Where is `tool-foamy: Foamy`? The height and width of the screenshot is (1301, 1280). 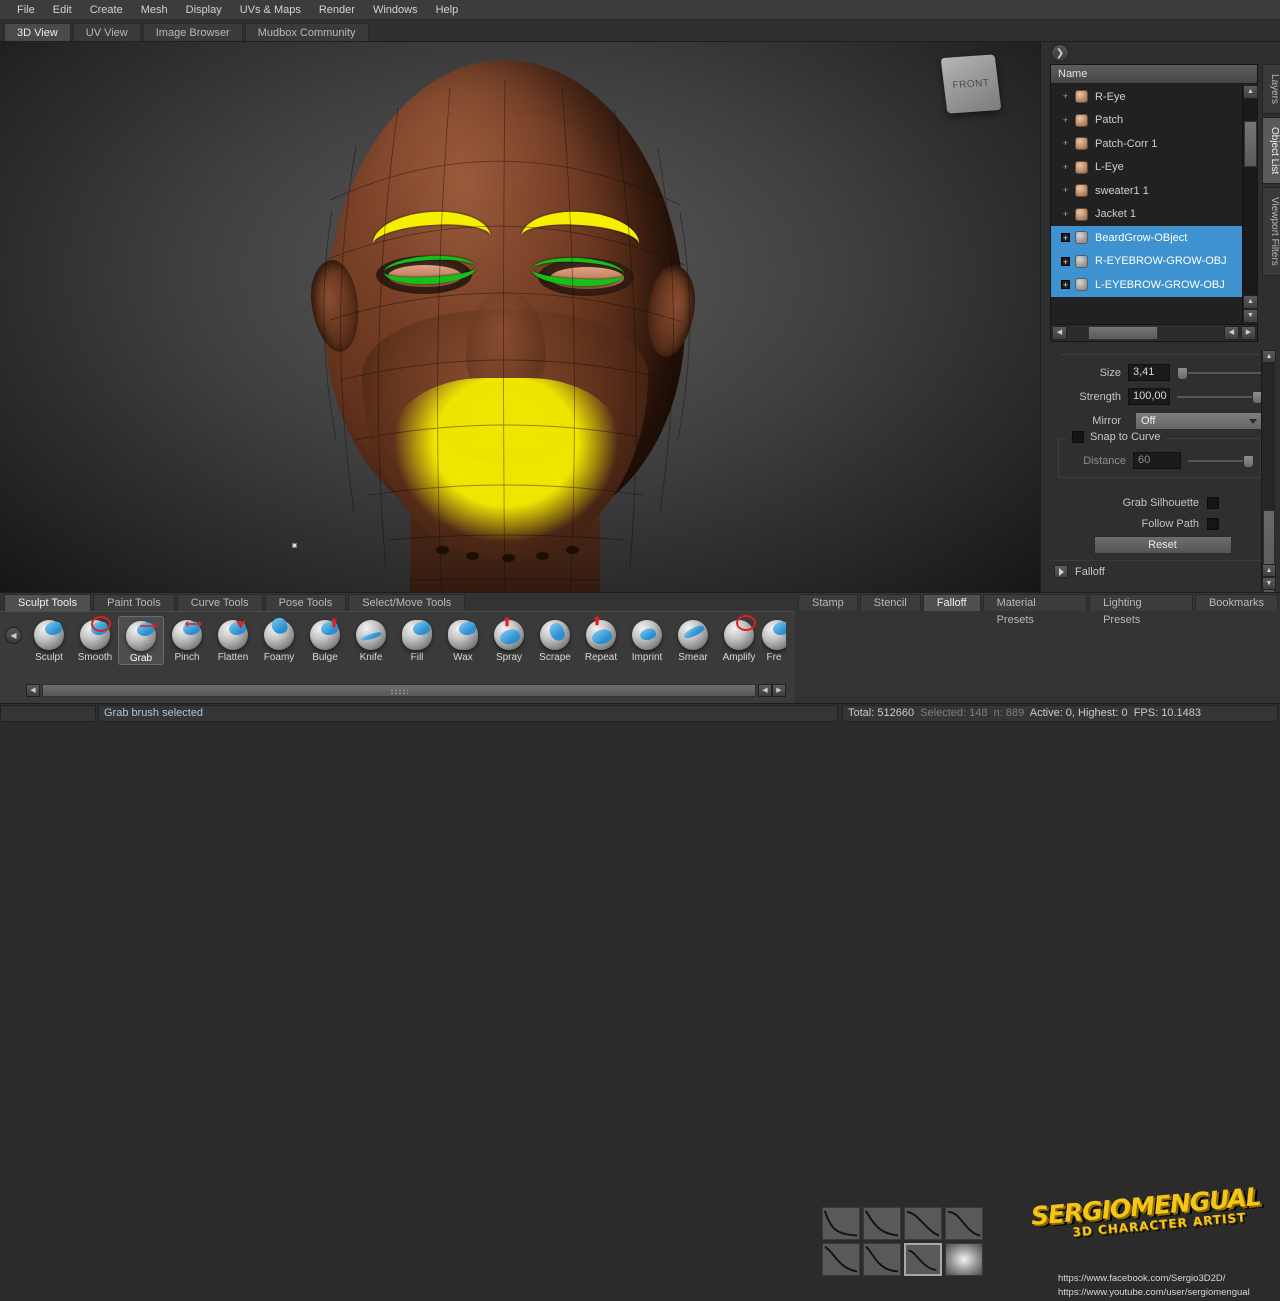 tool-foamy: Foamy is located at coordinates (279, 640).